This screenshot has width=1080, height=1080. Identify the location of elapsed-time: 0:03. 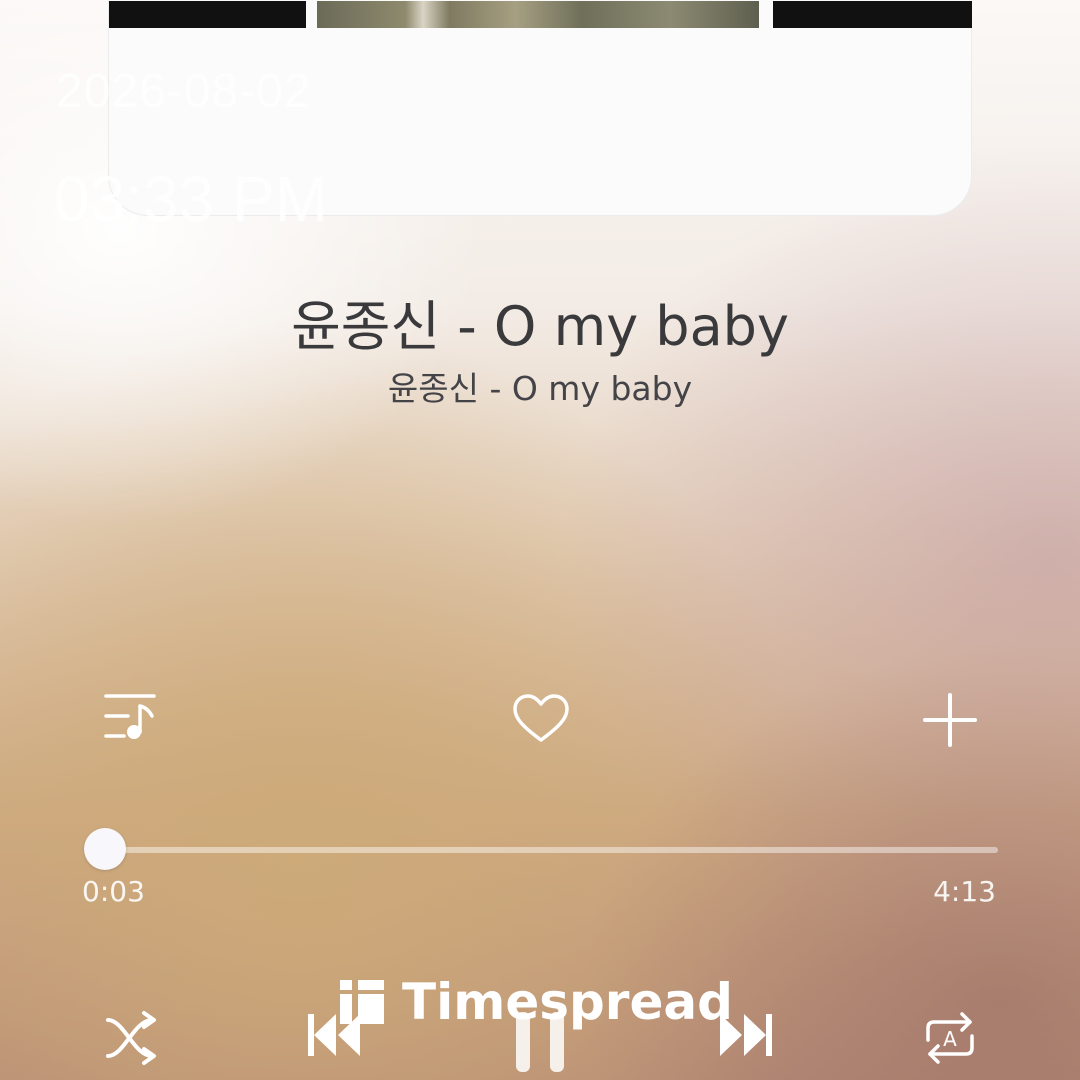
(113, 891).